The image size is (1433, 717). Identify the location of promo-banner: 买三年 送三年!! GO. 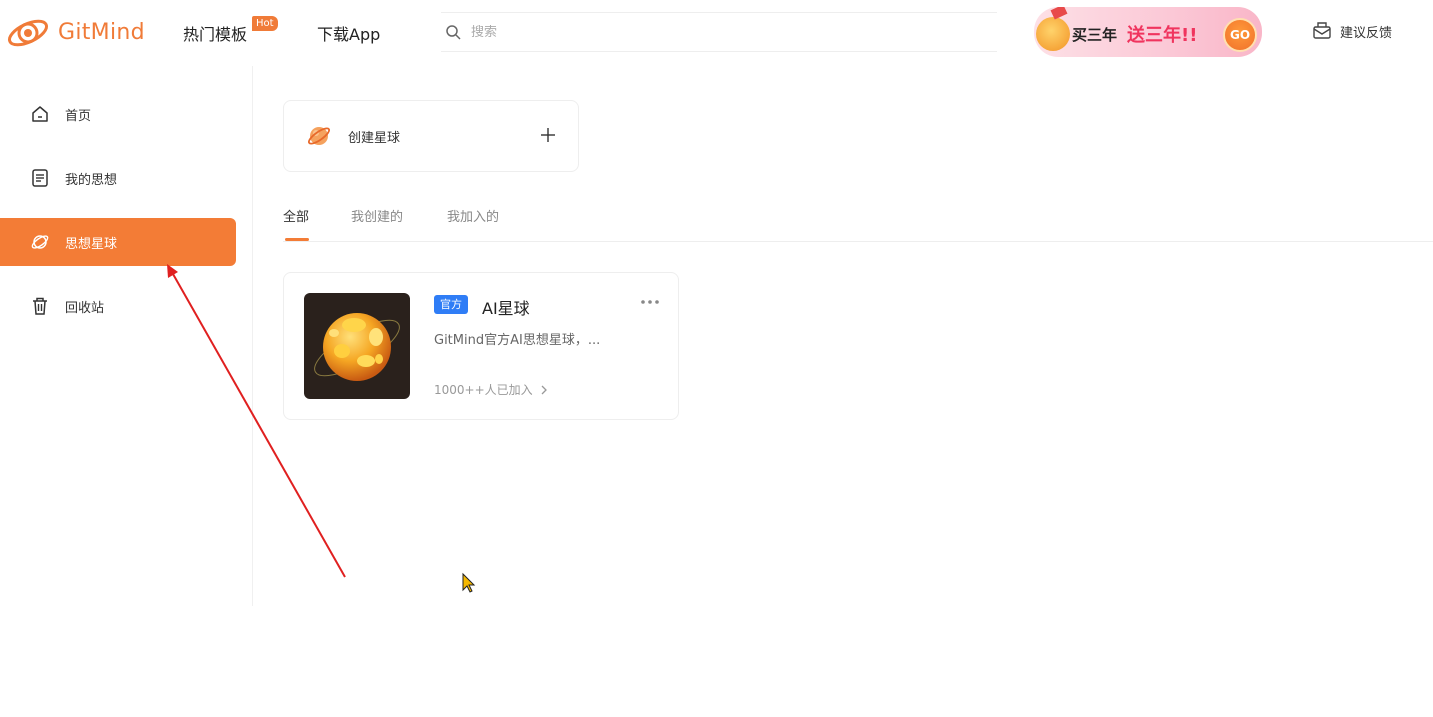
(1148, 32).